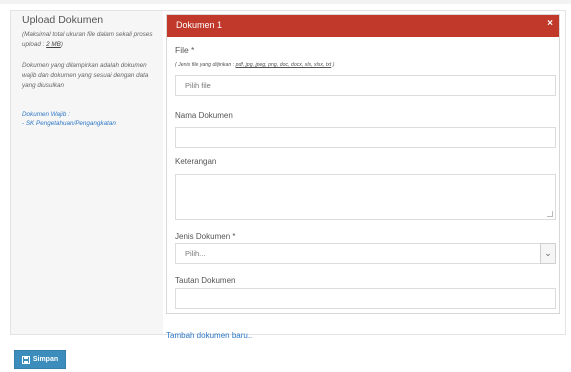 The height and width of the screenshot is (372, 571). I want to click on close-icon: ×, so click(550, 23).